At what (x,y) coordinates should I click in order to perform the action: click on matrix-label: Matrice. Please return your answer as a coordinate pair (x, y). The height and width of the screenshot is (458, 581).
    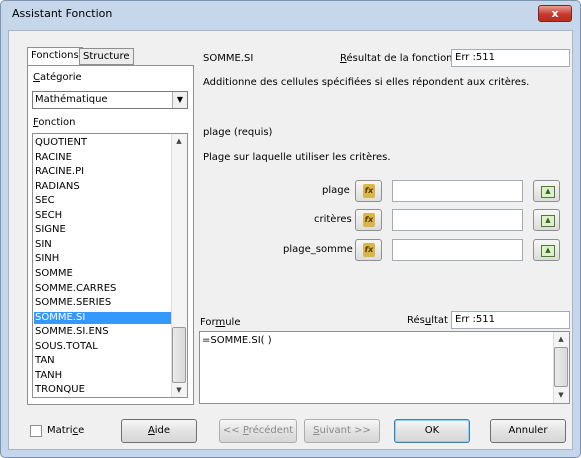
    Looking at the image, I should click on (66, 430).